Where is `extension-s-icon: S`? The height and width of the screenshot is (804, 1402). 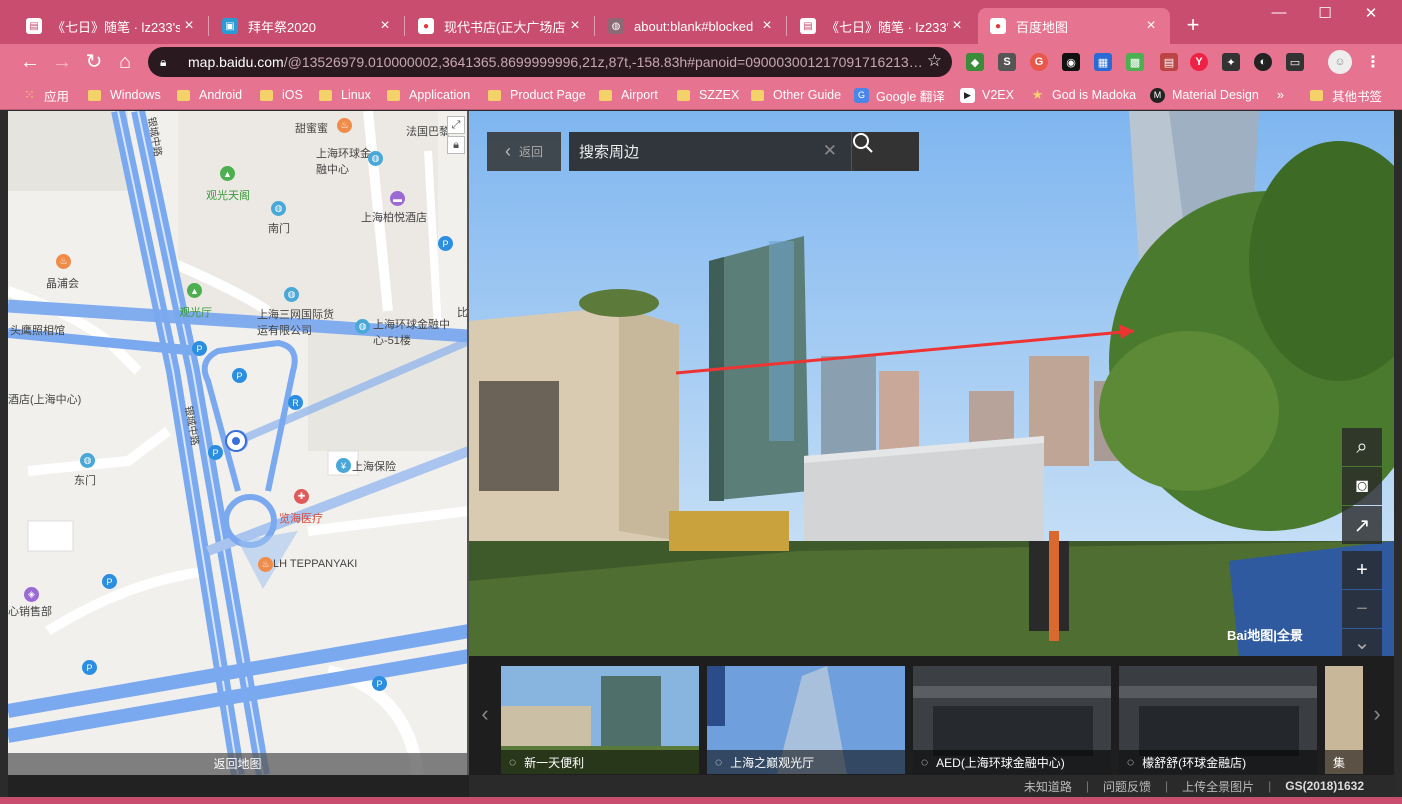 extension-s-icon: S is located at coordinates (1007, 62).